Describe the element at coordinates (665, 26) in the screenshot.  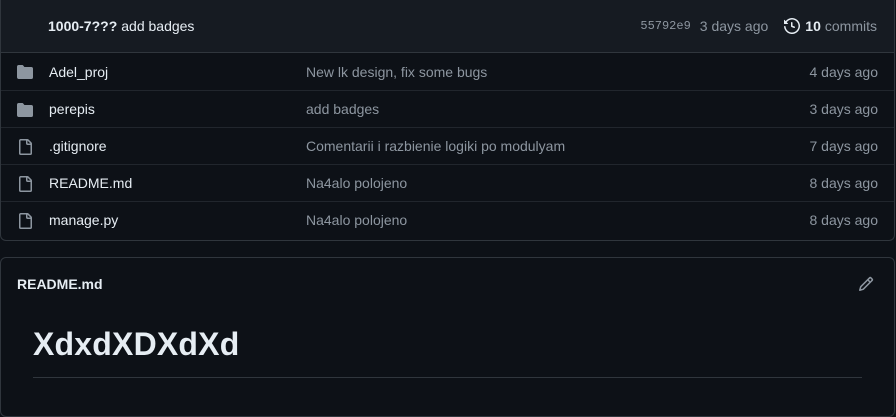
I see `commit-sha-link: 55792e9` at that location.